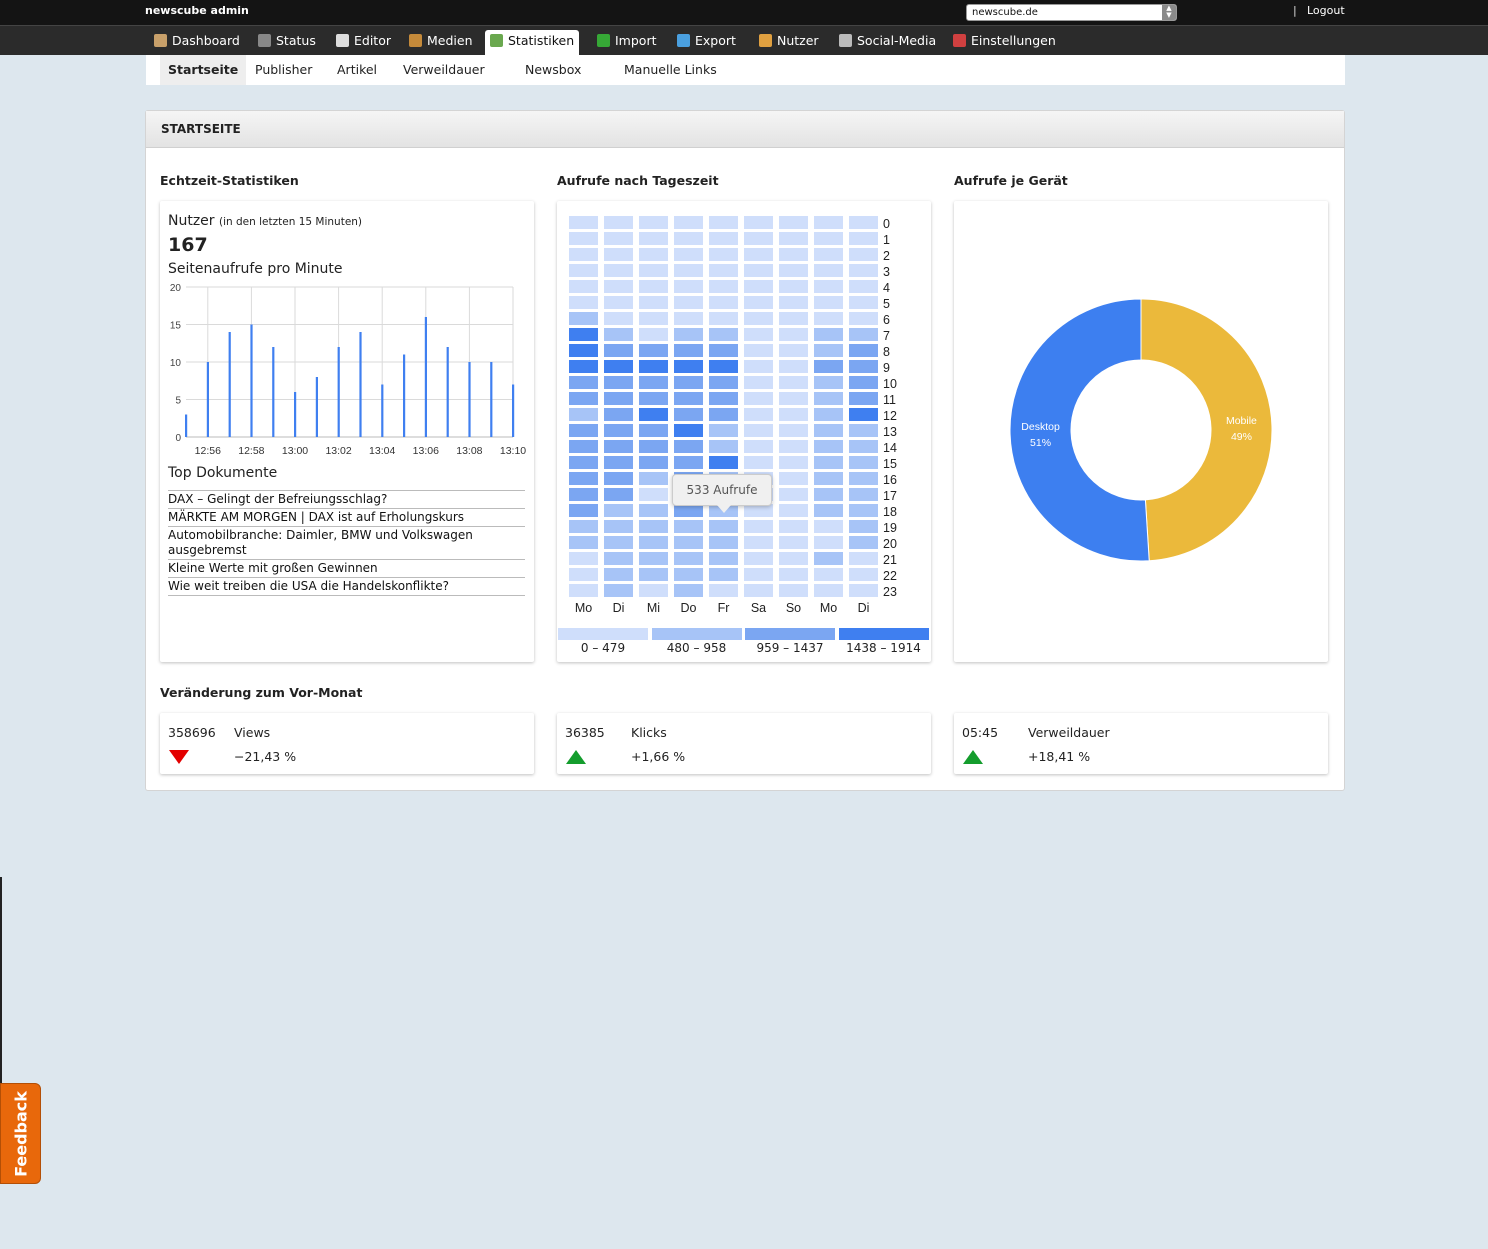 The image size is (1488, 1249). I want to click on subnav-item-manuelle-links: Manuelle Links, so click(670, 70).